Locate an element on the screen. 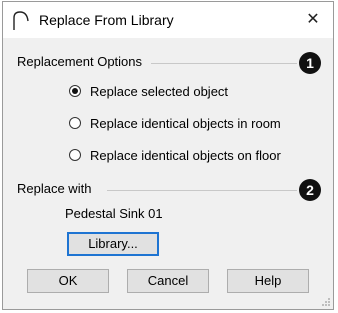 This screenshot has height=313, width=338. close-button: ✕ is located at coordinates (313, 20).